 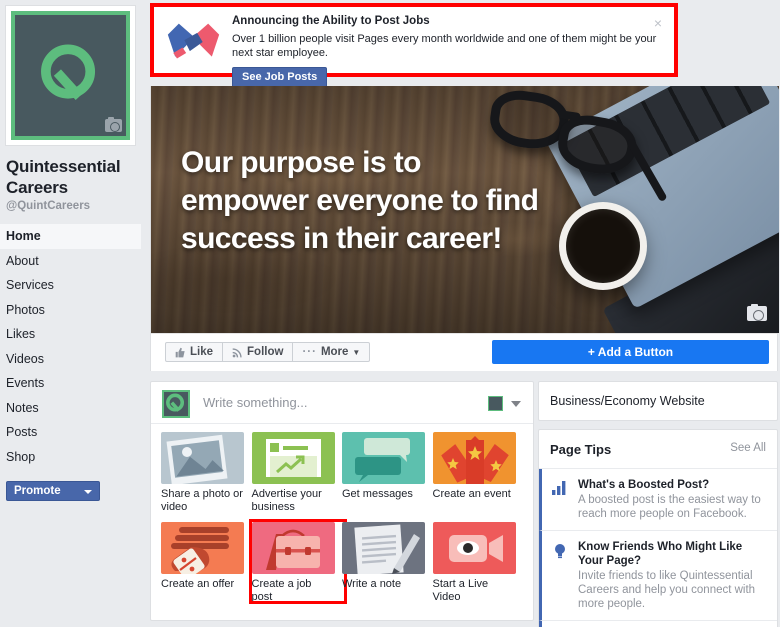 I want to click on tile-start-live-video: Start a Live Video, so click(x=478, y=563).